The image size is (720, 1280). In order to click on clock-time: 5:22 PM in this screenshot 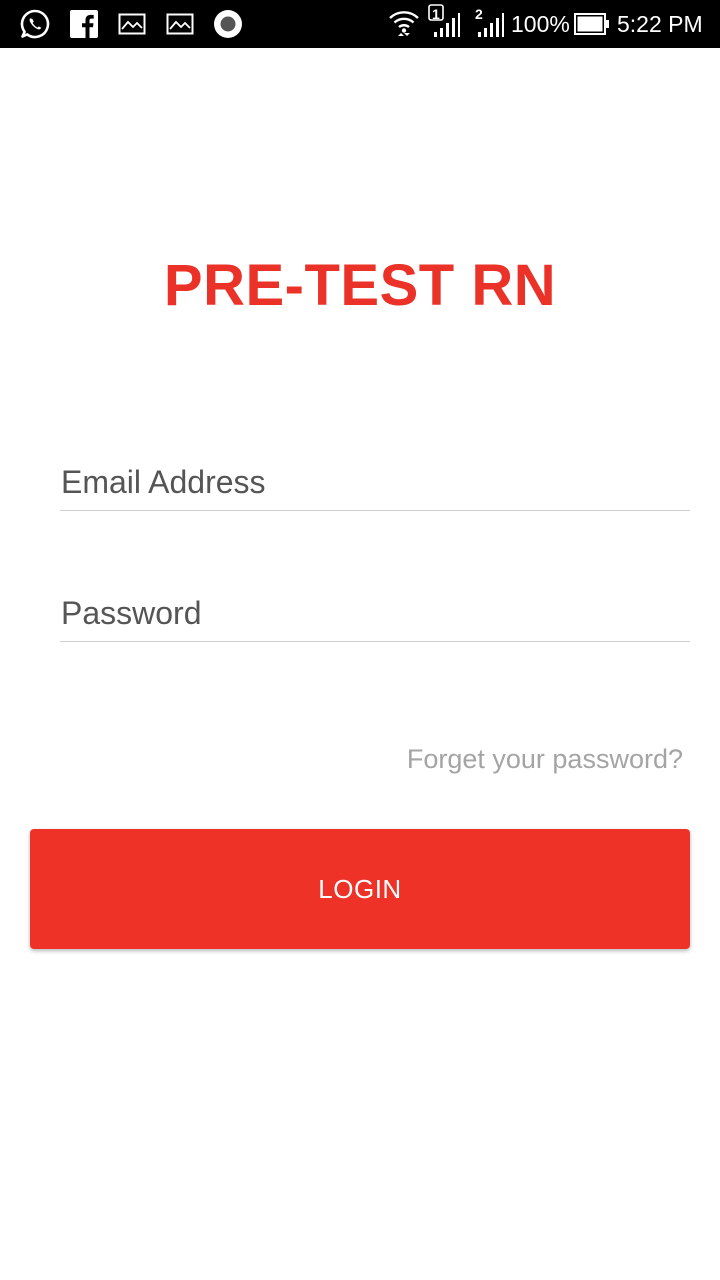, I will do `click(660, 24)`.